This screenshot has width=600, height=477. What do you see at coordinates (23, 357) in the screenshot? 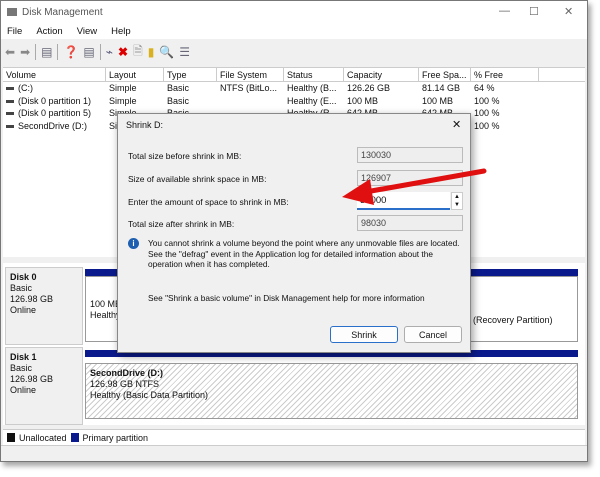
I see `disk-name: Disk 1` at bounding box center [23, 357].